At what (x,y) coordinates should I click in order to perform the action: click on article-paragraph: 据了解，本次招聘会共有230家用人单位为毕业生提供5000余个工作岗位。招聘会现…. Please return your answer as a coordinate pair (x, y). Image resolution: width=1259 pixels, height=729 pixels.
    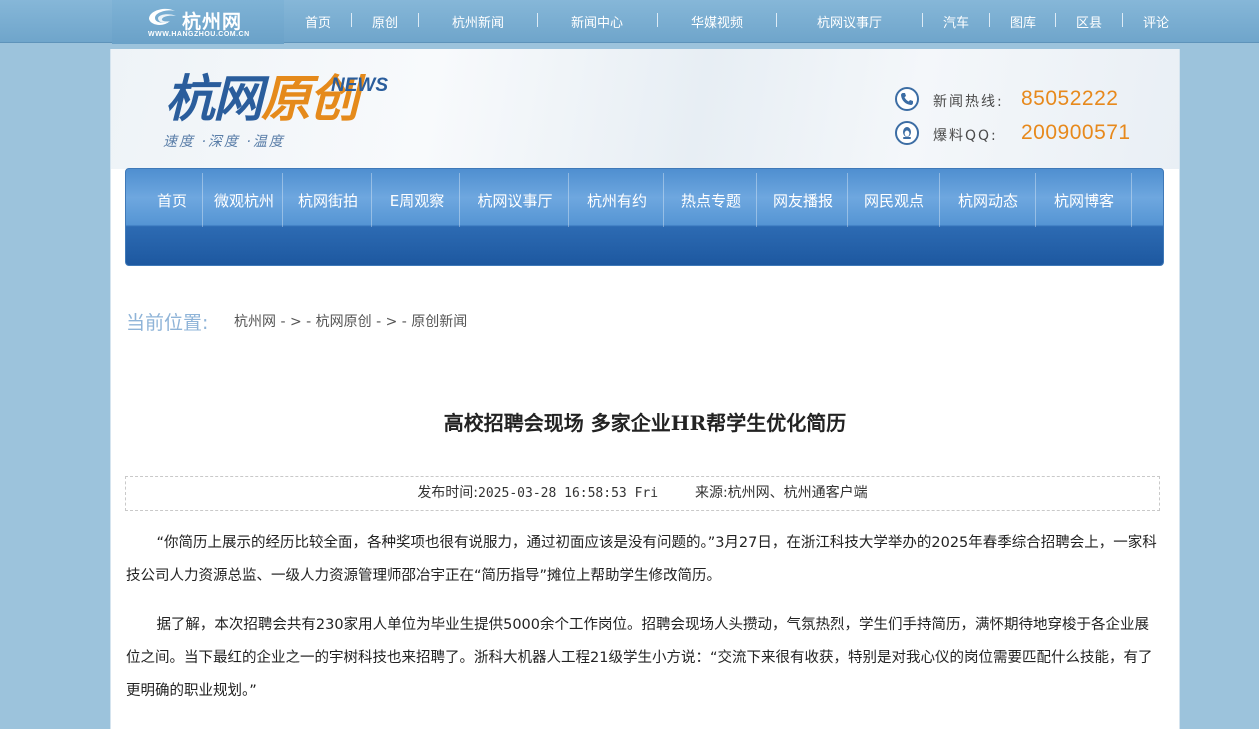
    Looking at the image, I should click on (639, 658).